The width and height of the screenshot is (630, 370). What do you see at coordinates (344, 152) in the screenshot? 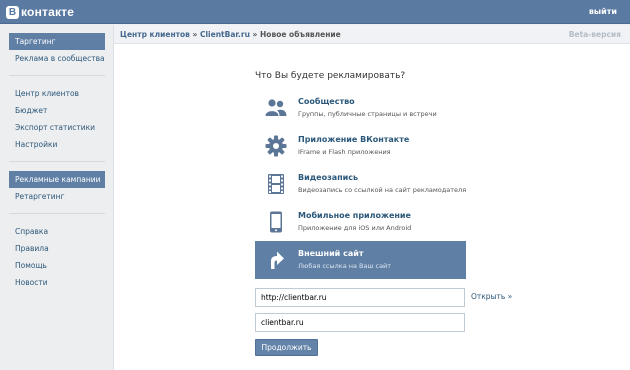
I see `option-desc: IFrame и Flash приложения` at bounding box center [344, 152].